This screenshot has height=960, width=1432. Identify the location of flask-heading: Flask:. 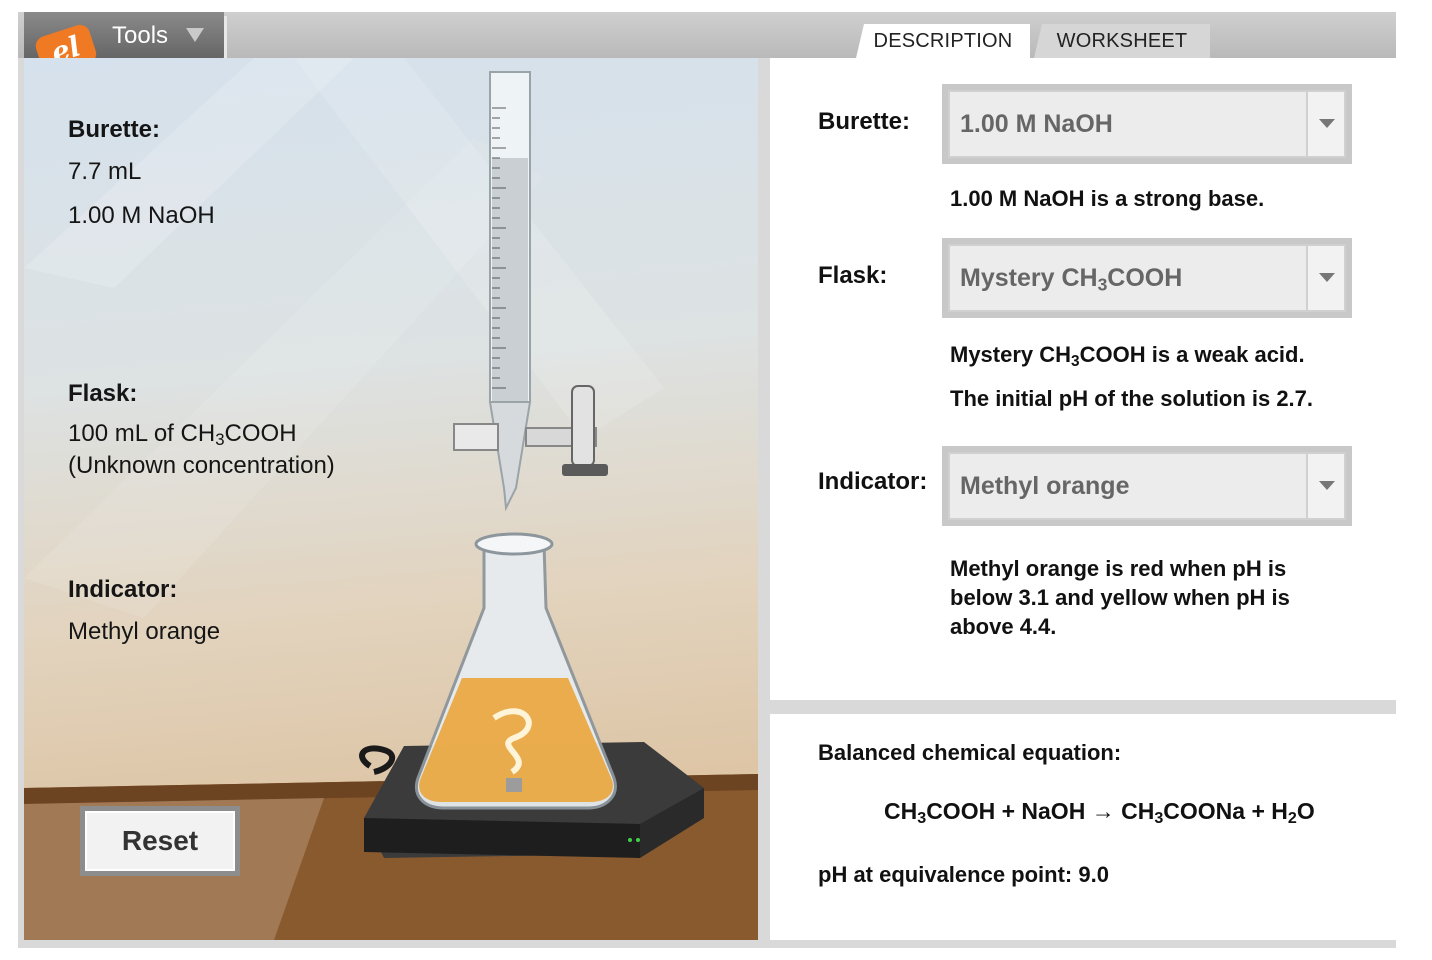
(103, 393).